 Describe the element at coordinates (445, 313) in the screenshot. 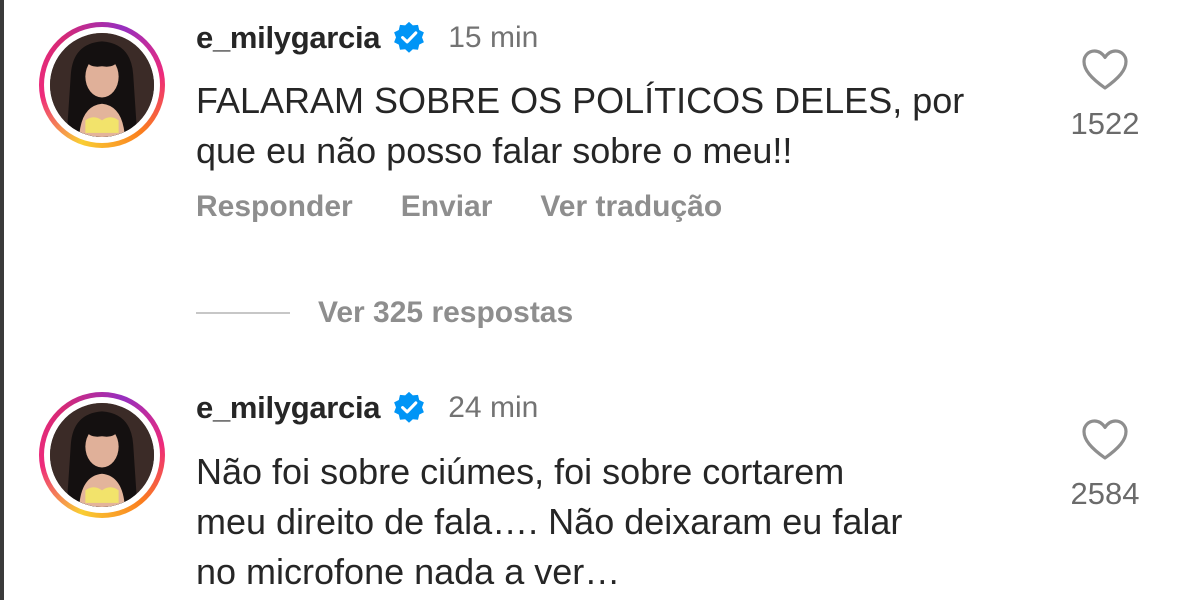

I see `view-replies-button: Ver 325 respostas` at that location.